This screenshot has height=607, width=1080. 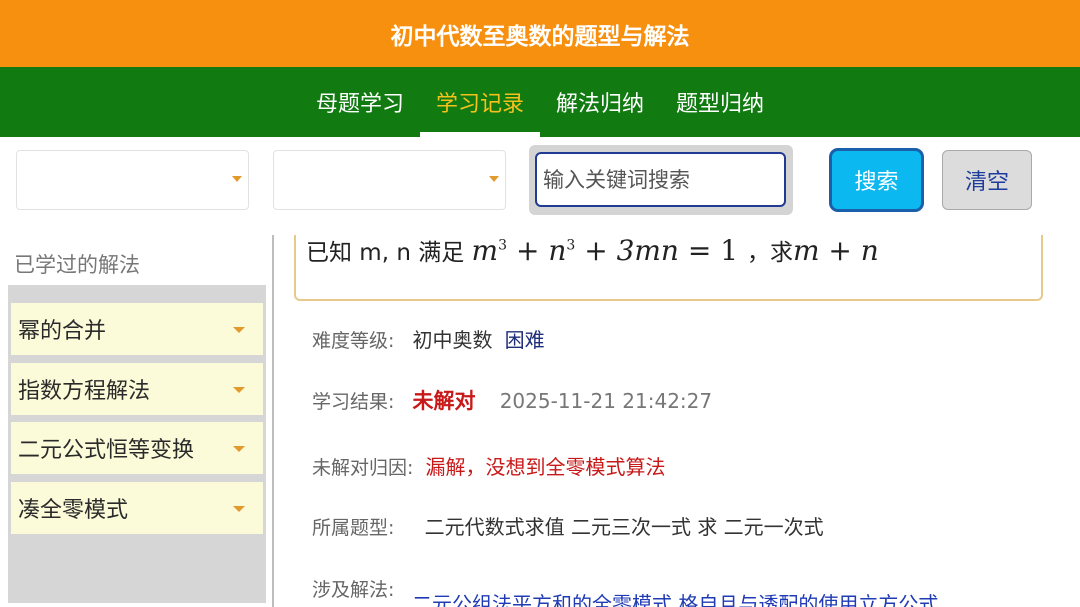 I want to click on method-item: 二元公式恒等变换, so click(x=137, y=448).